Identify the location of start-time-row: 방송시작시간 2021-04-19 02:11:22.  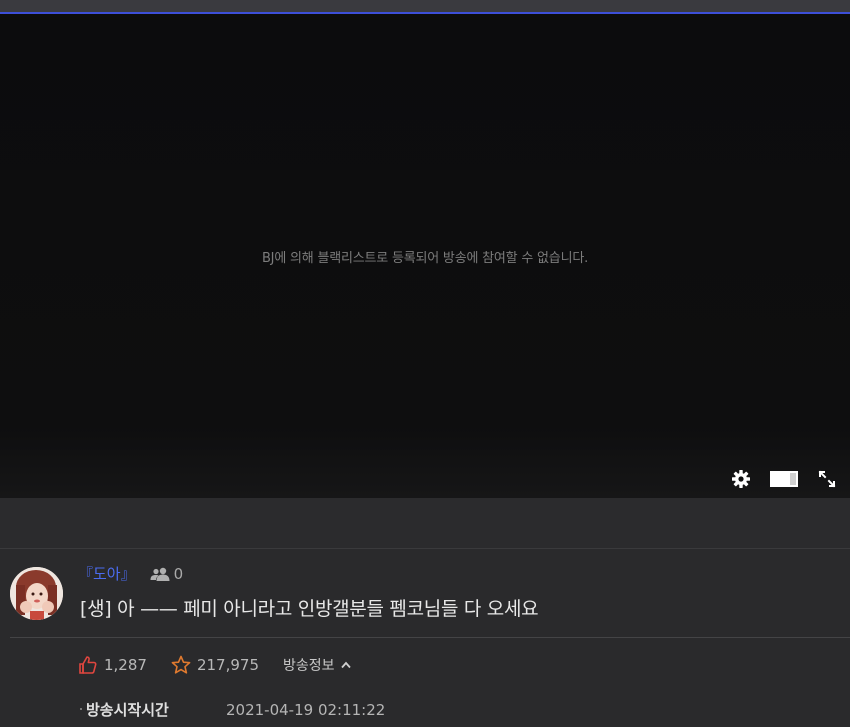
(232, 709).